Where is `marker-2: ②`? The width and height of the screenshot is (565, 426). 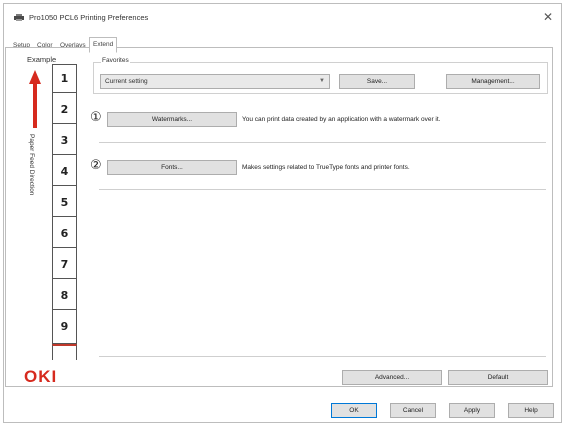 marker-2: ② is located at coordinates (96, 165).